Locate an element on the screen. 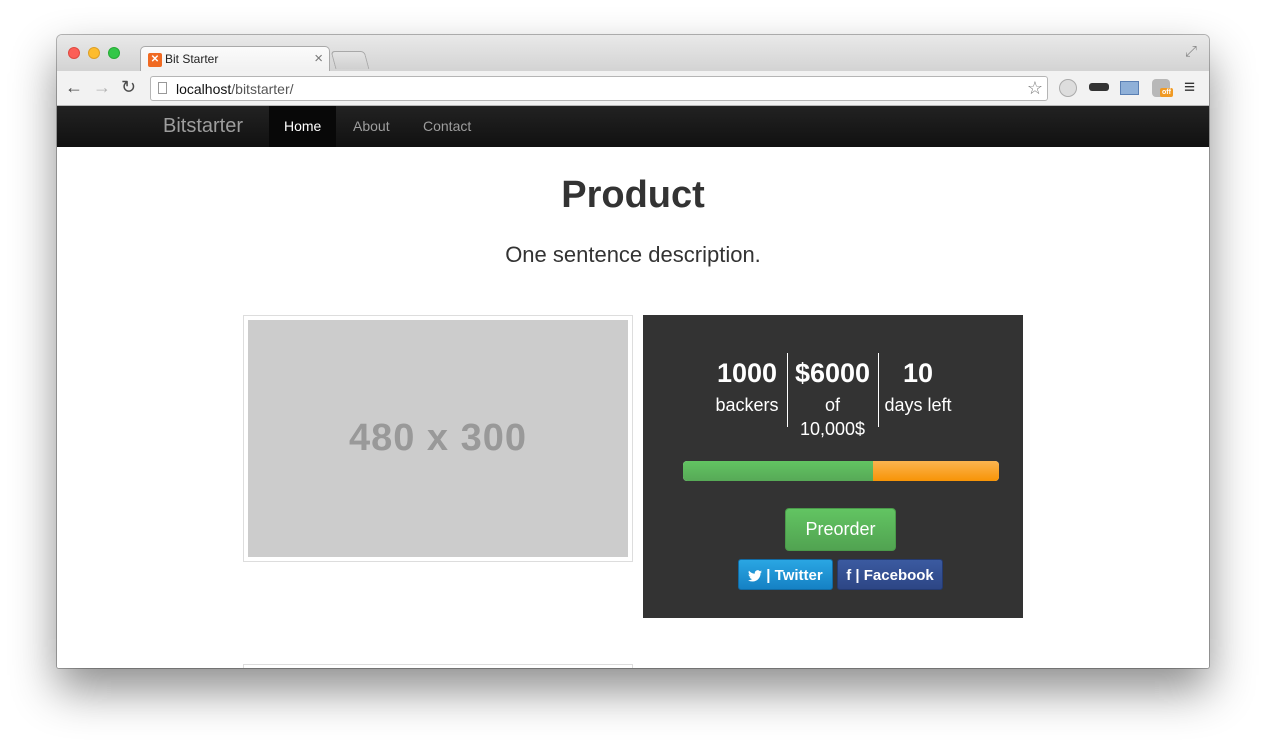  twitter-share-button: | Twitter is located at coordinates (785, 574).